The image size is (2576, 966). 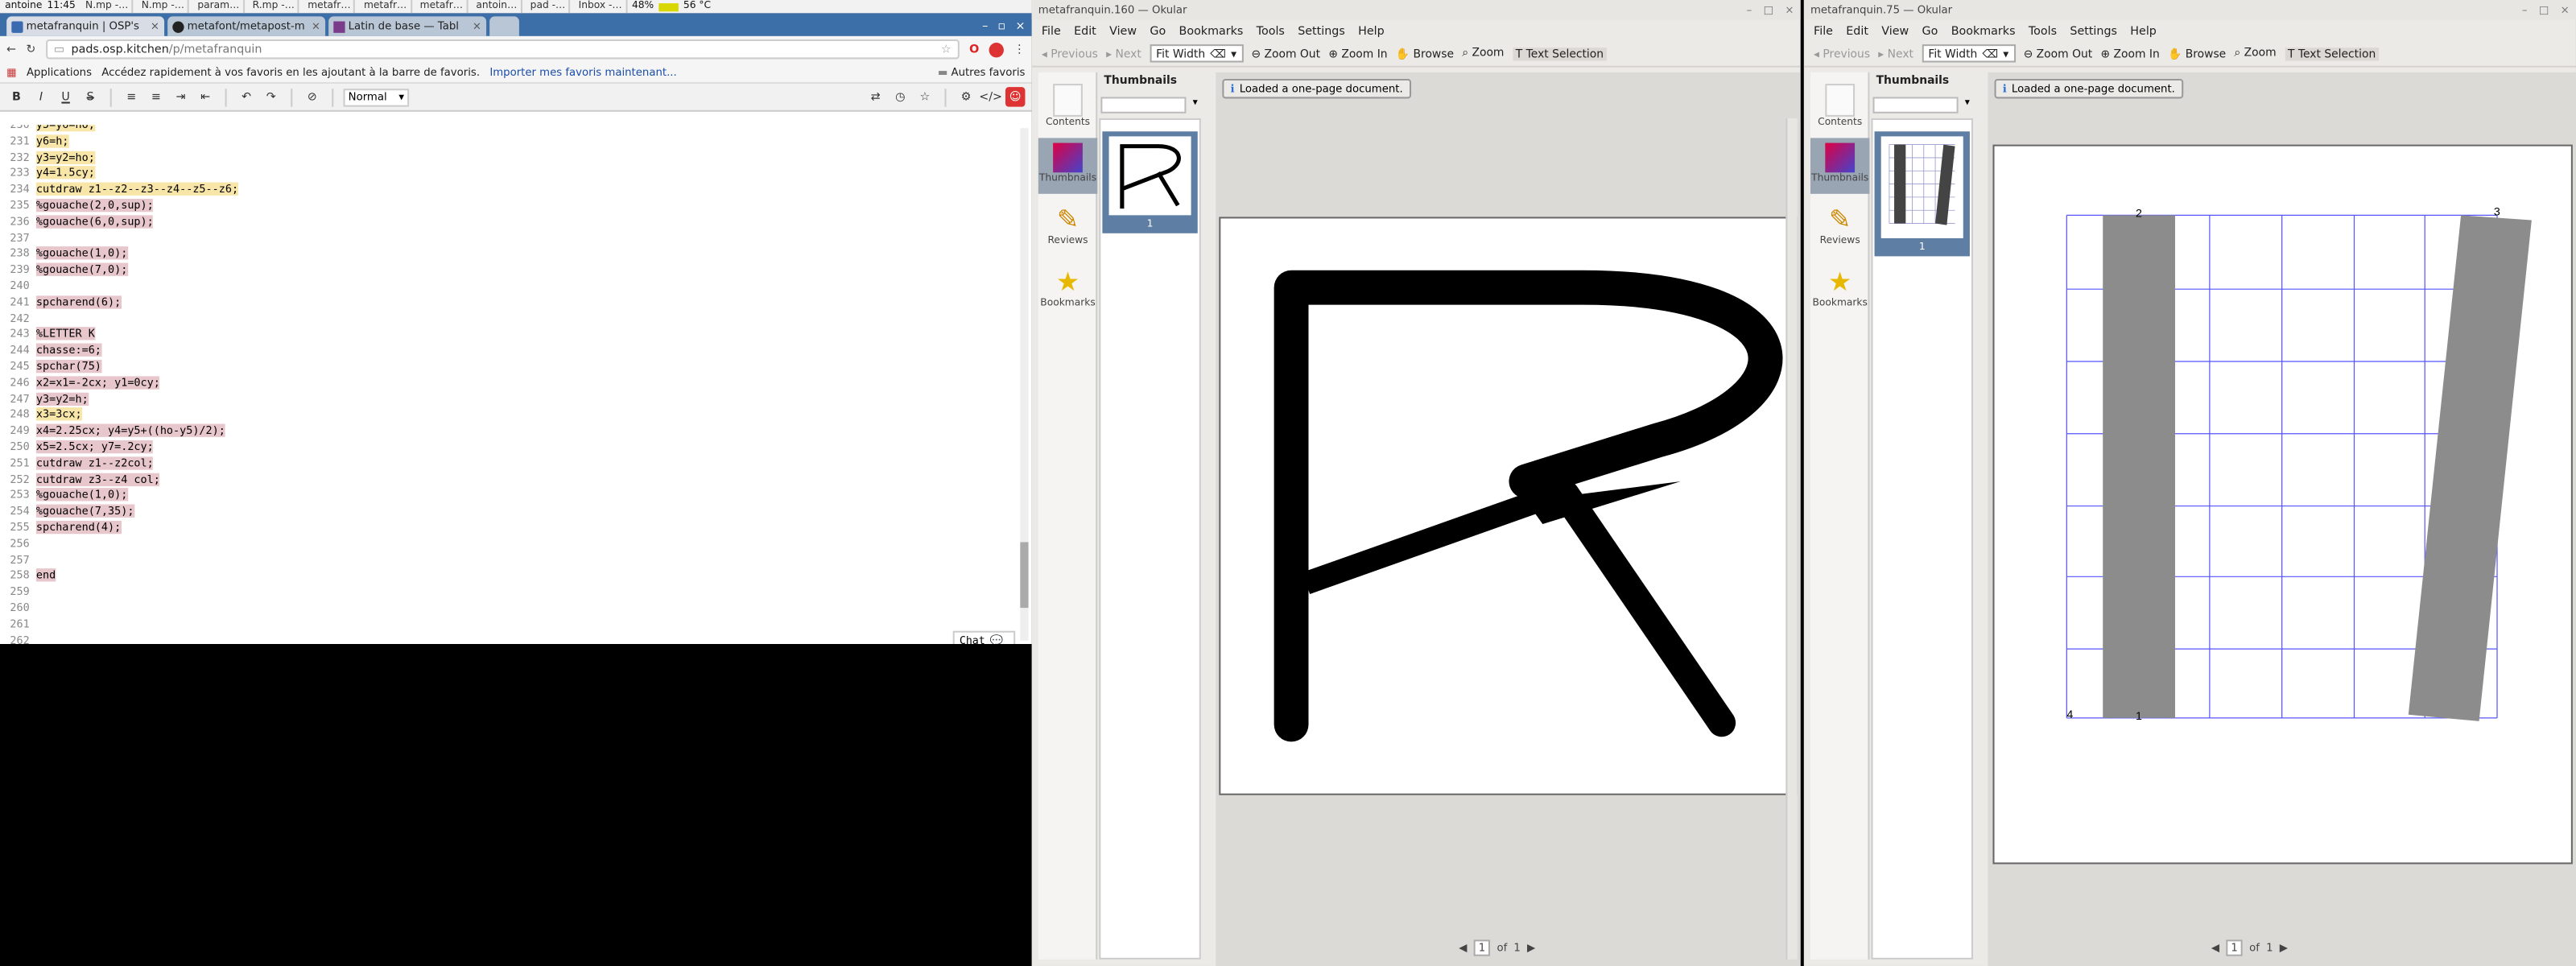 I want to click on users-icon: ☺, so click(x=1015, y=97).